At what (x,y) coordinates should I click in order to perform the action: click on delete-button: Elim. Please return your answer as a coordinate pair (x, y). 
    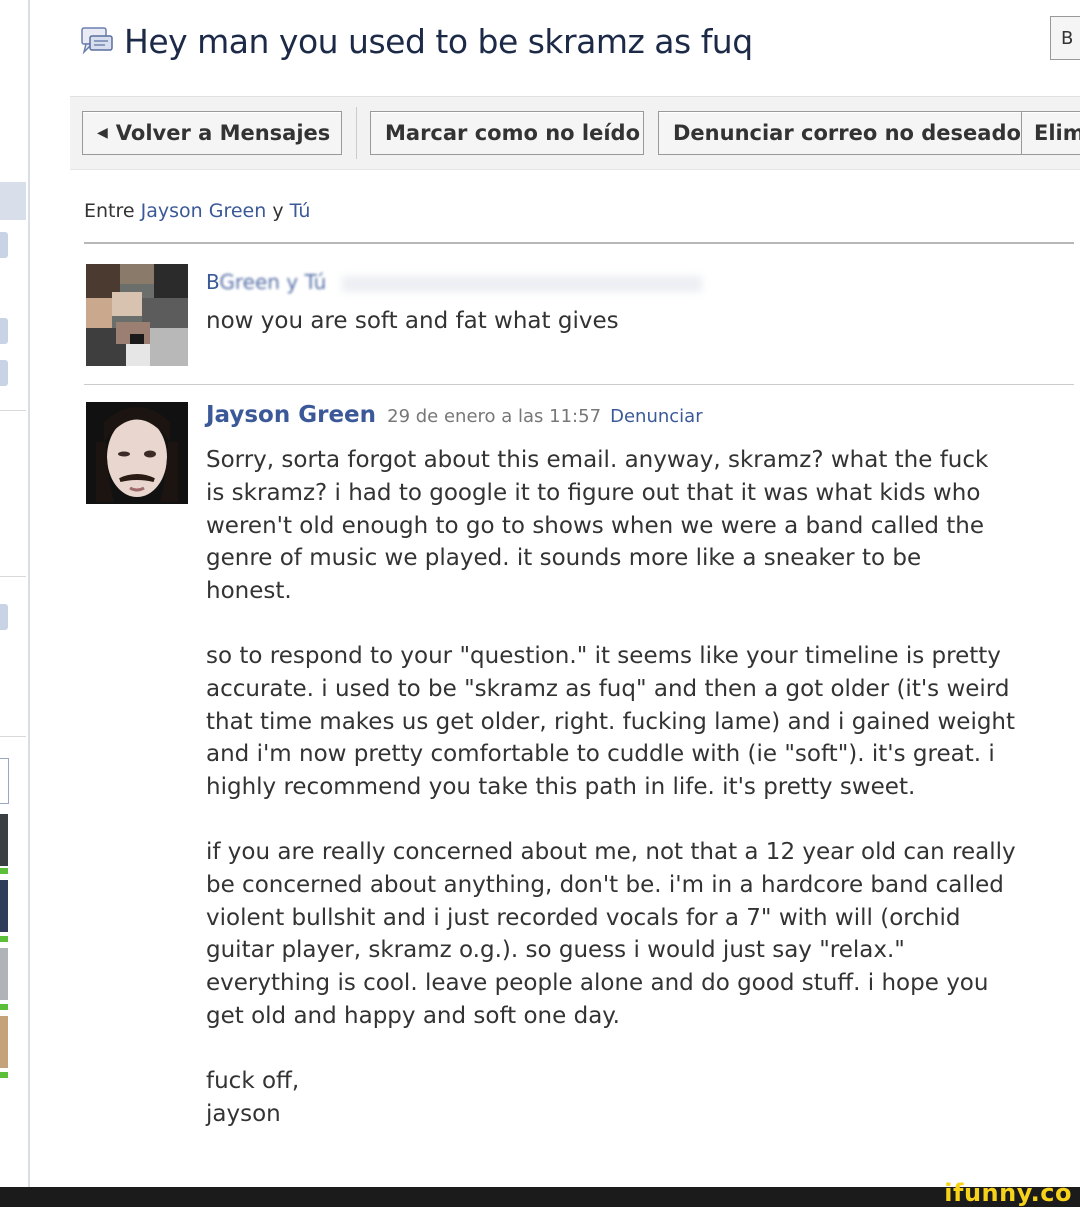
    Looking at the image, I should click on (1050, 133).